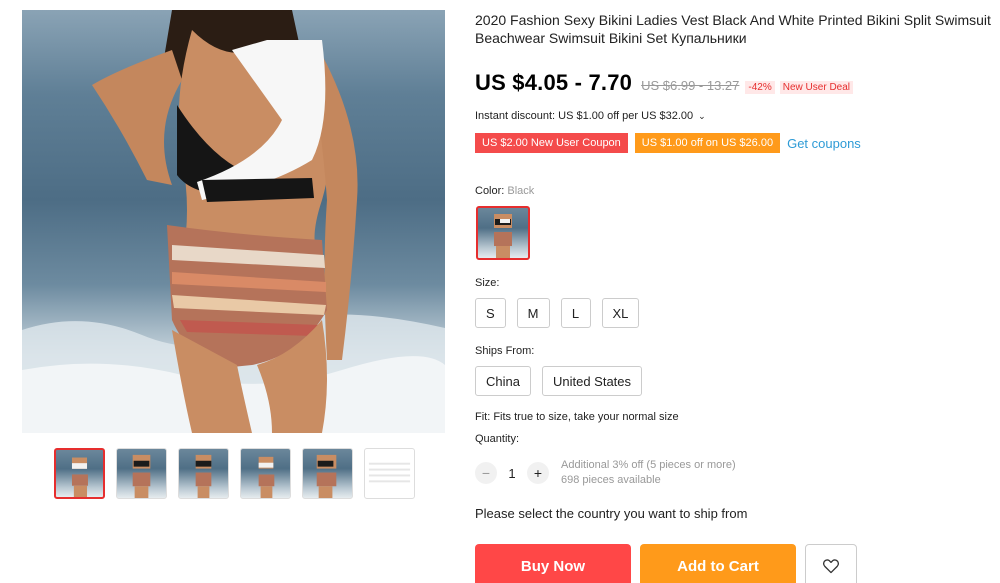  What do you see at coordinates (554, 82) in the screenshot?
I see `current-price: US $4.05 - 7.70` at bounding box center [554, 82].